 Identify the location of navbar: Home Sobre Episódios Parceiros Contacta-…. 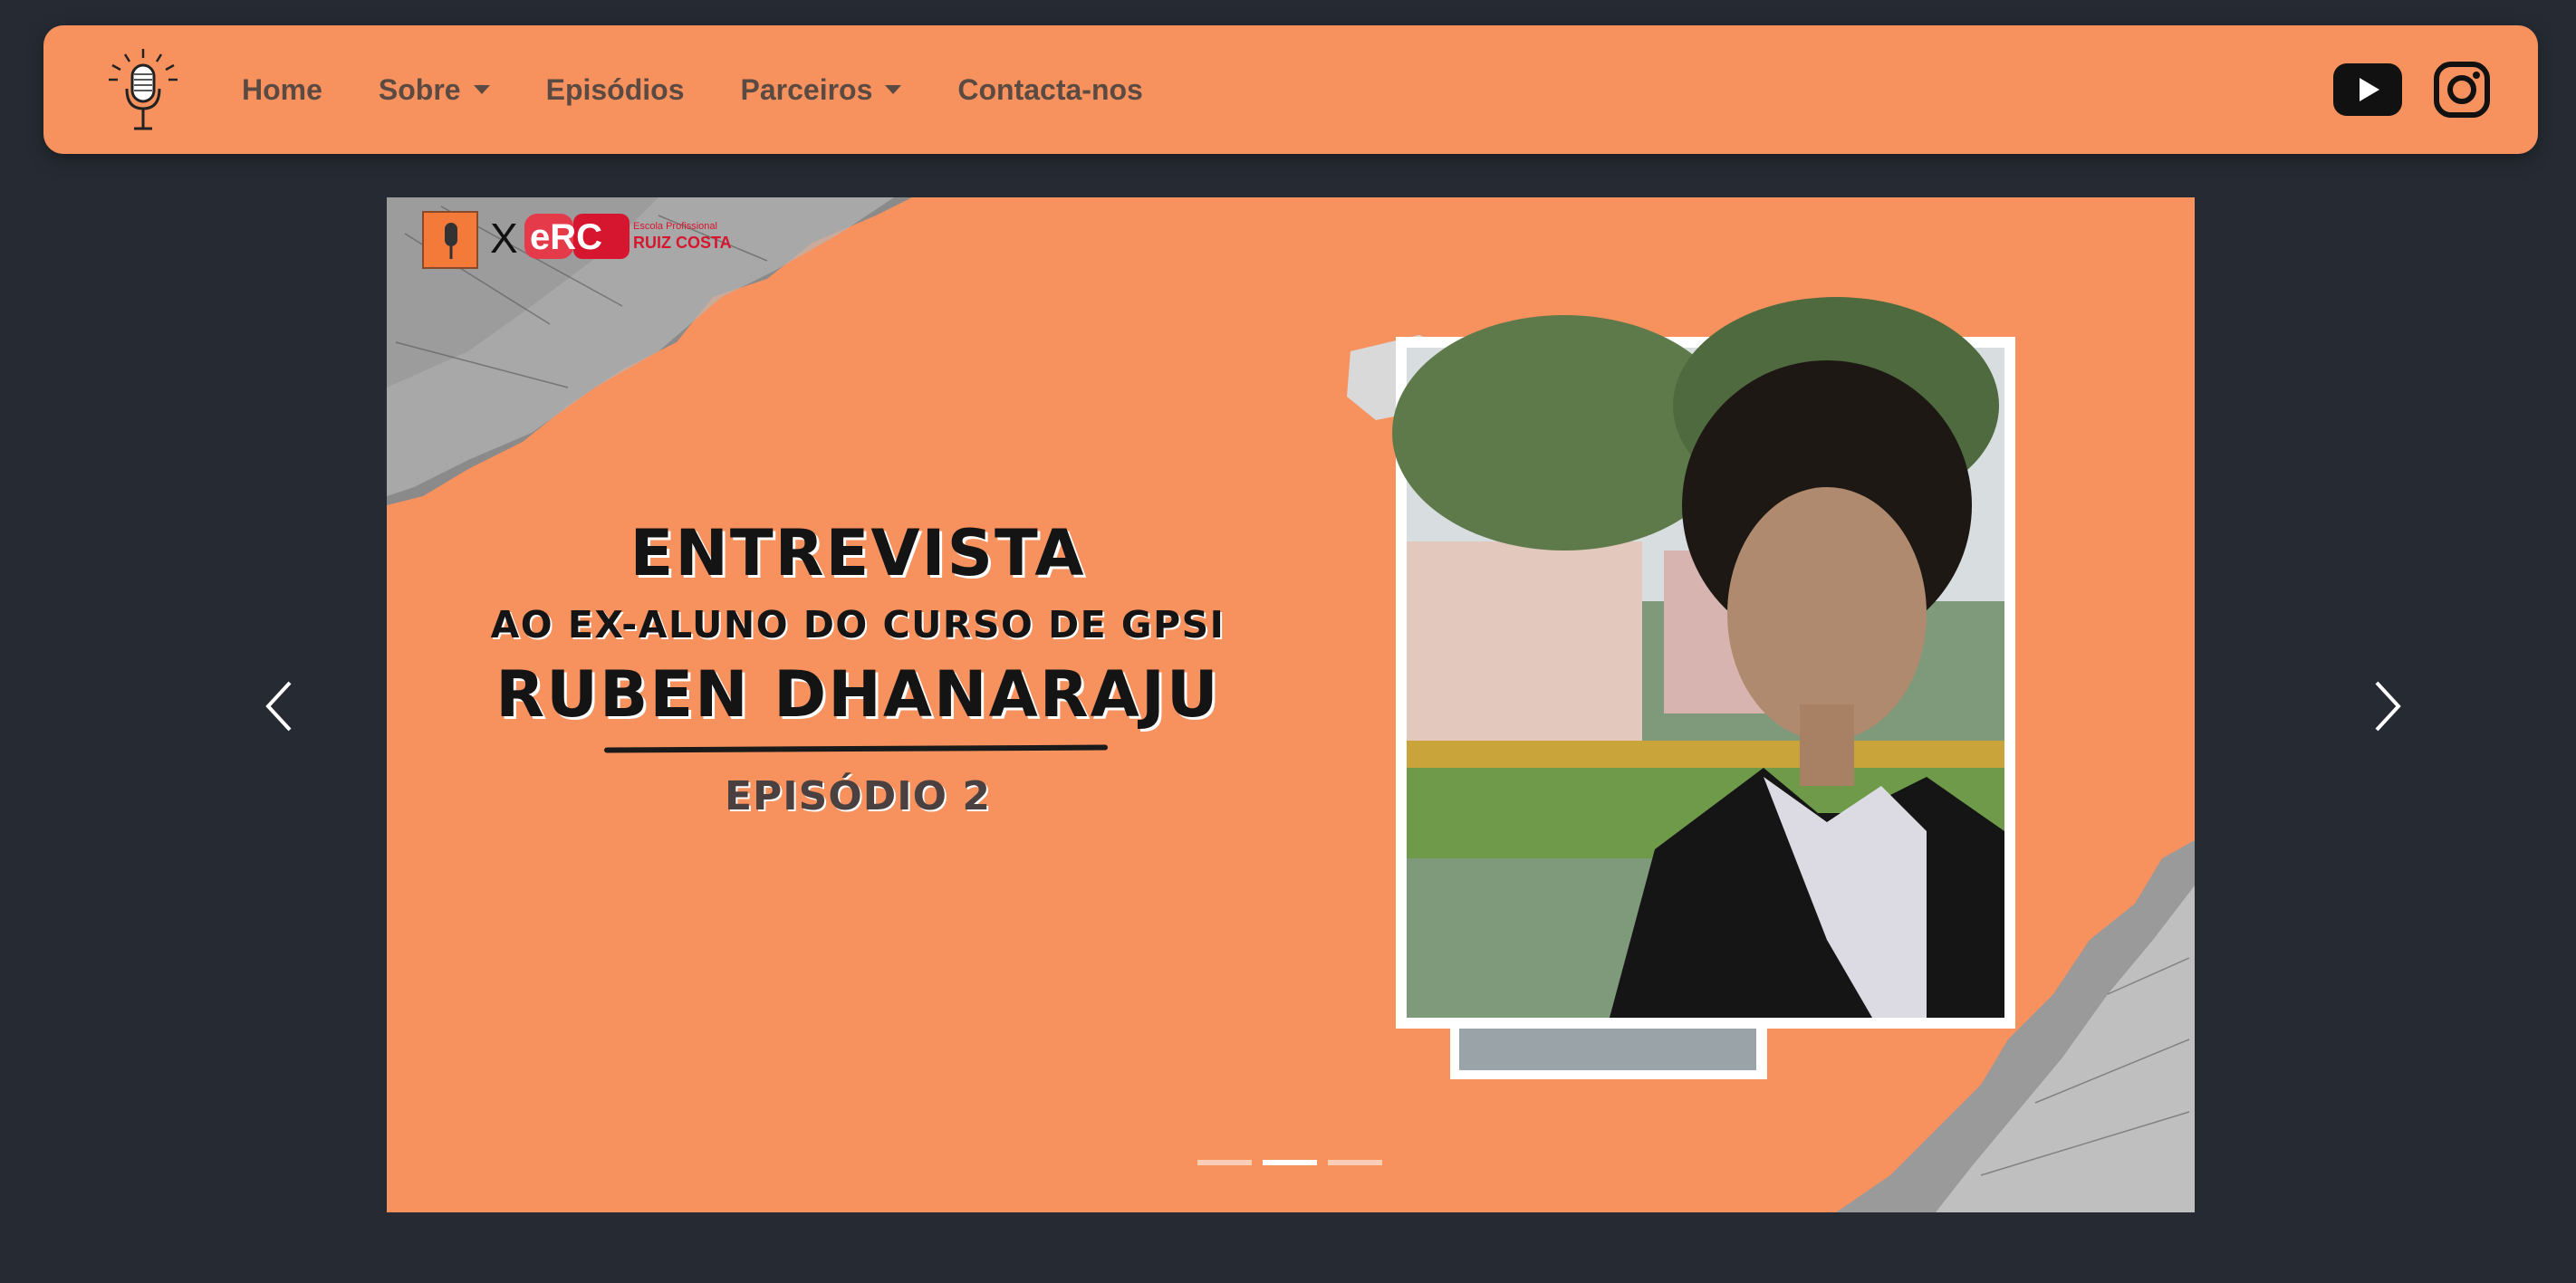
(1290, 89).